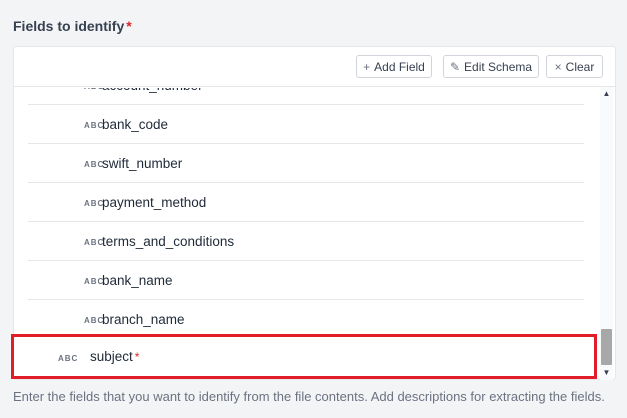 This screenshot has width=627, height=418. Describe the element at coordinates (498, 66) in the screenshot. I see `edit-schema-label: Edit Schema` at that location.